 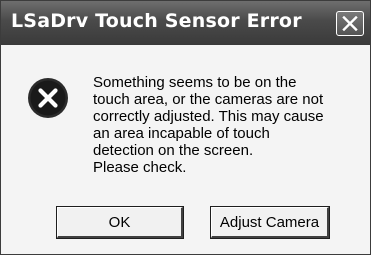 What do you see at coordinates (156, 21) in the screenshot?
I see `window-title: LSaDrv Touch Sensor Error` at bounding box center [156, 21].